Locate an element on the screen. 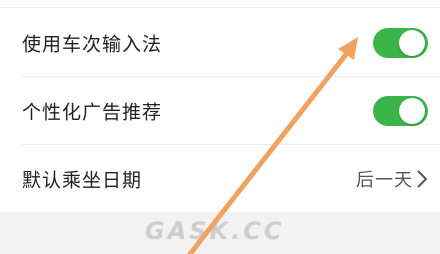 This screenshot has height=254, width=440. default-date-selector: 后一天 is located at coordinates (392, 179).